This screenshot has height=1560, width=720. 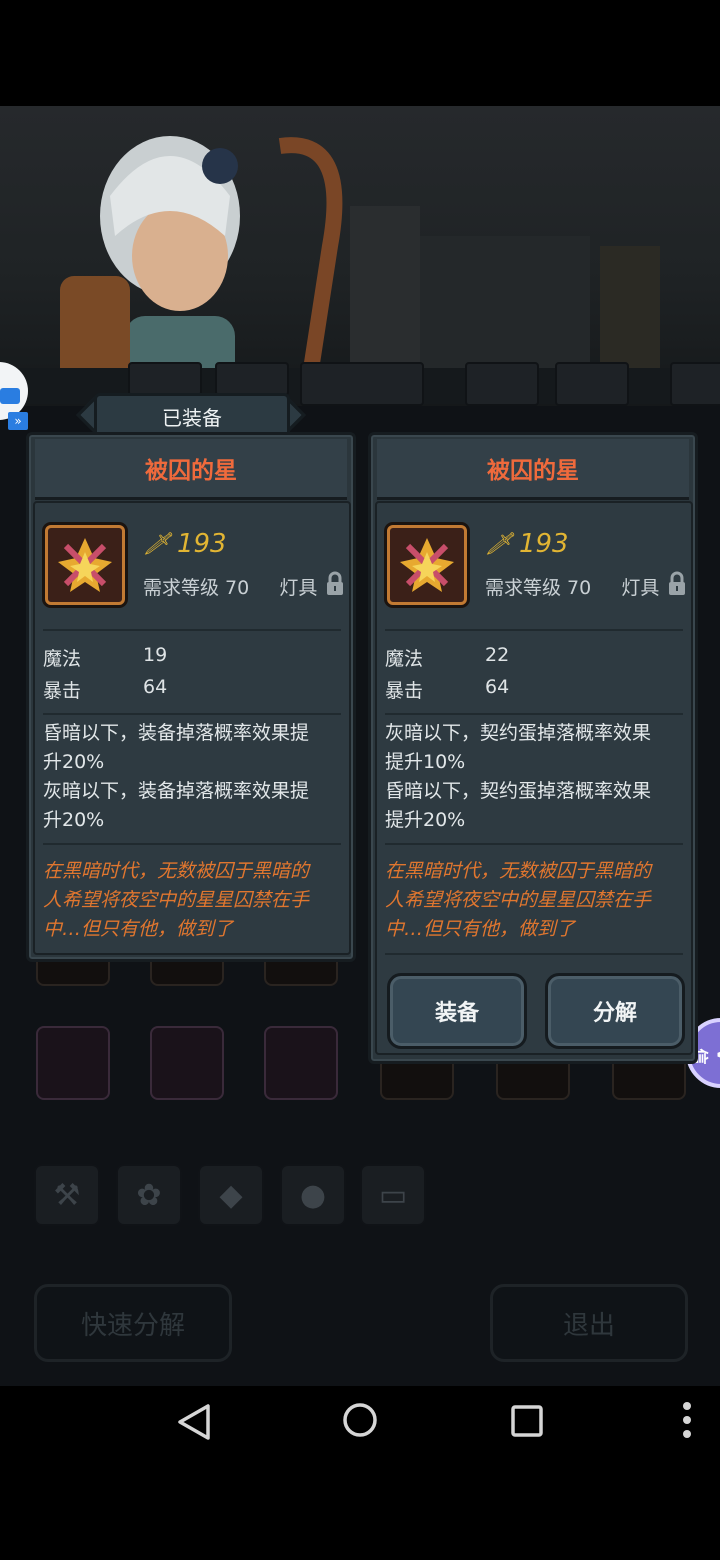 What do you see at coordinates (393, 1195) in the screenshot?
I see `category-chest-button: ▭` at bounding box center [393, 1195].